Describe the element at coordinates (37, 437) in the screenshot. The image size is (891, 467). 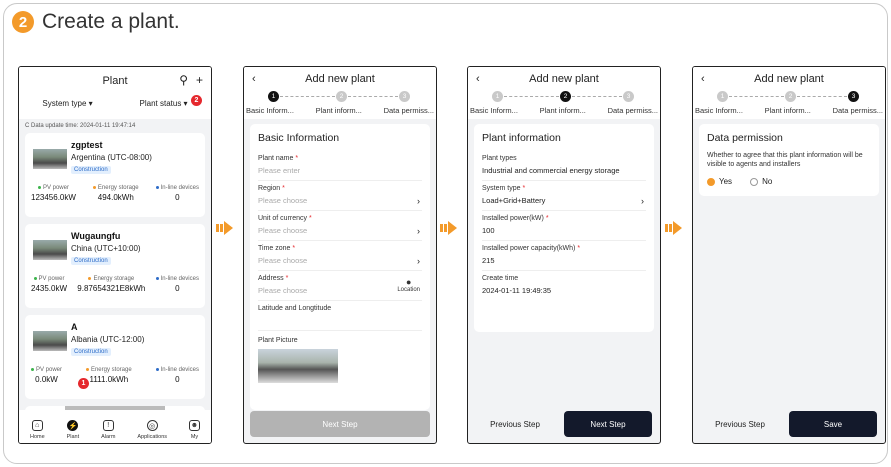
I see `tab-label: Home` at that location.